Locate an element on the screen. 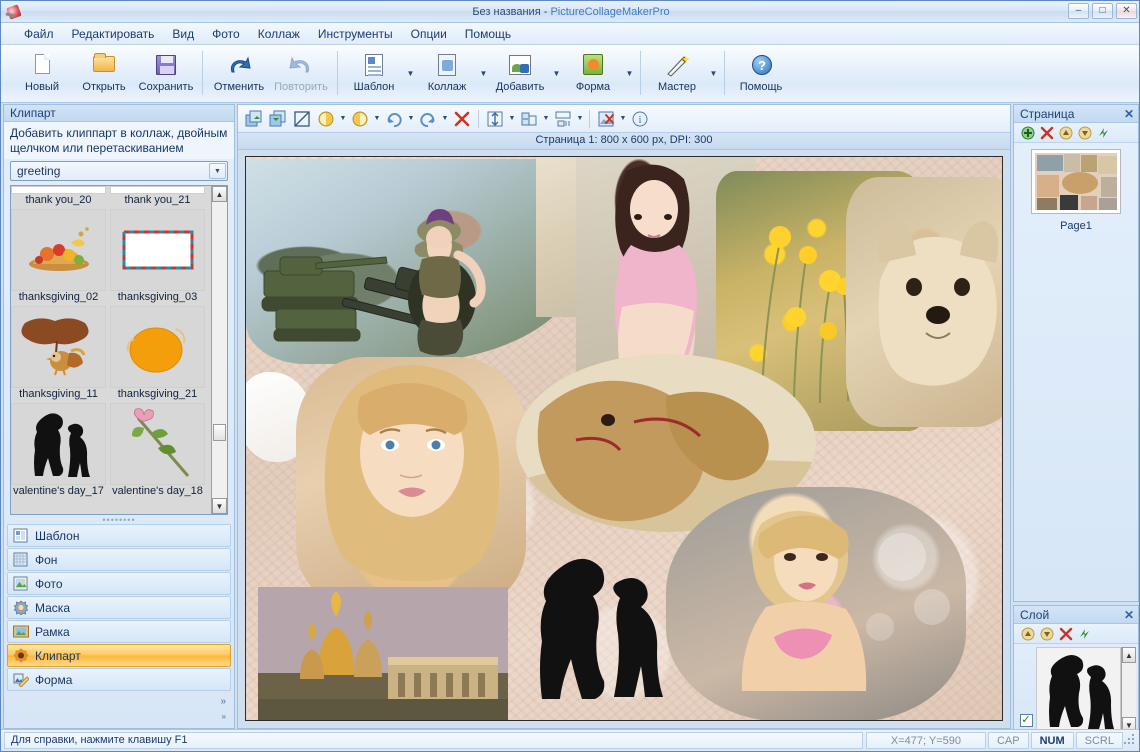 This screenshot has width=1140, height=752. clipart-item: thanksgiving_03 is located at coordinates (157, 339).